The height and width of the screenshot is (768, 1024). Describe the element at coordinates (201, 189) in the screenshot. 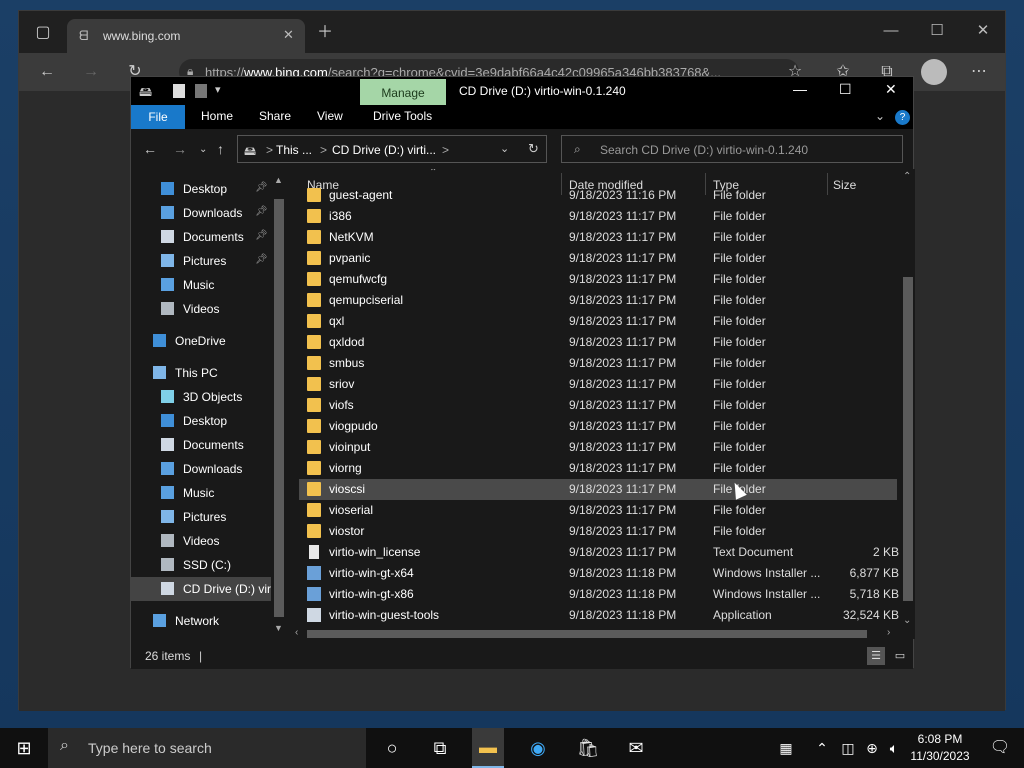

I see `sidebar-item-desktop: Desktop 📌︎` at that location.